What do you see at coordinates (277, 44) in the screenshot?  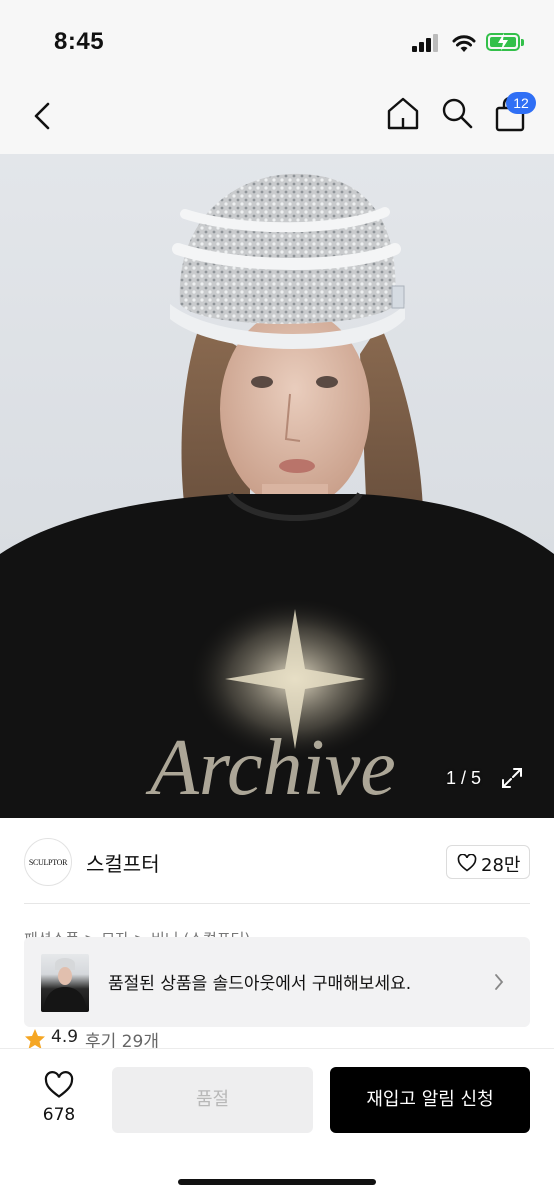 I see `status-bar: 8:45` at bounding box center [277, 44].